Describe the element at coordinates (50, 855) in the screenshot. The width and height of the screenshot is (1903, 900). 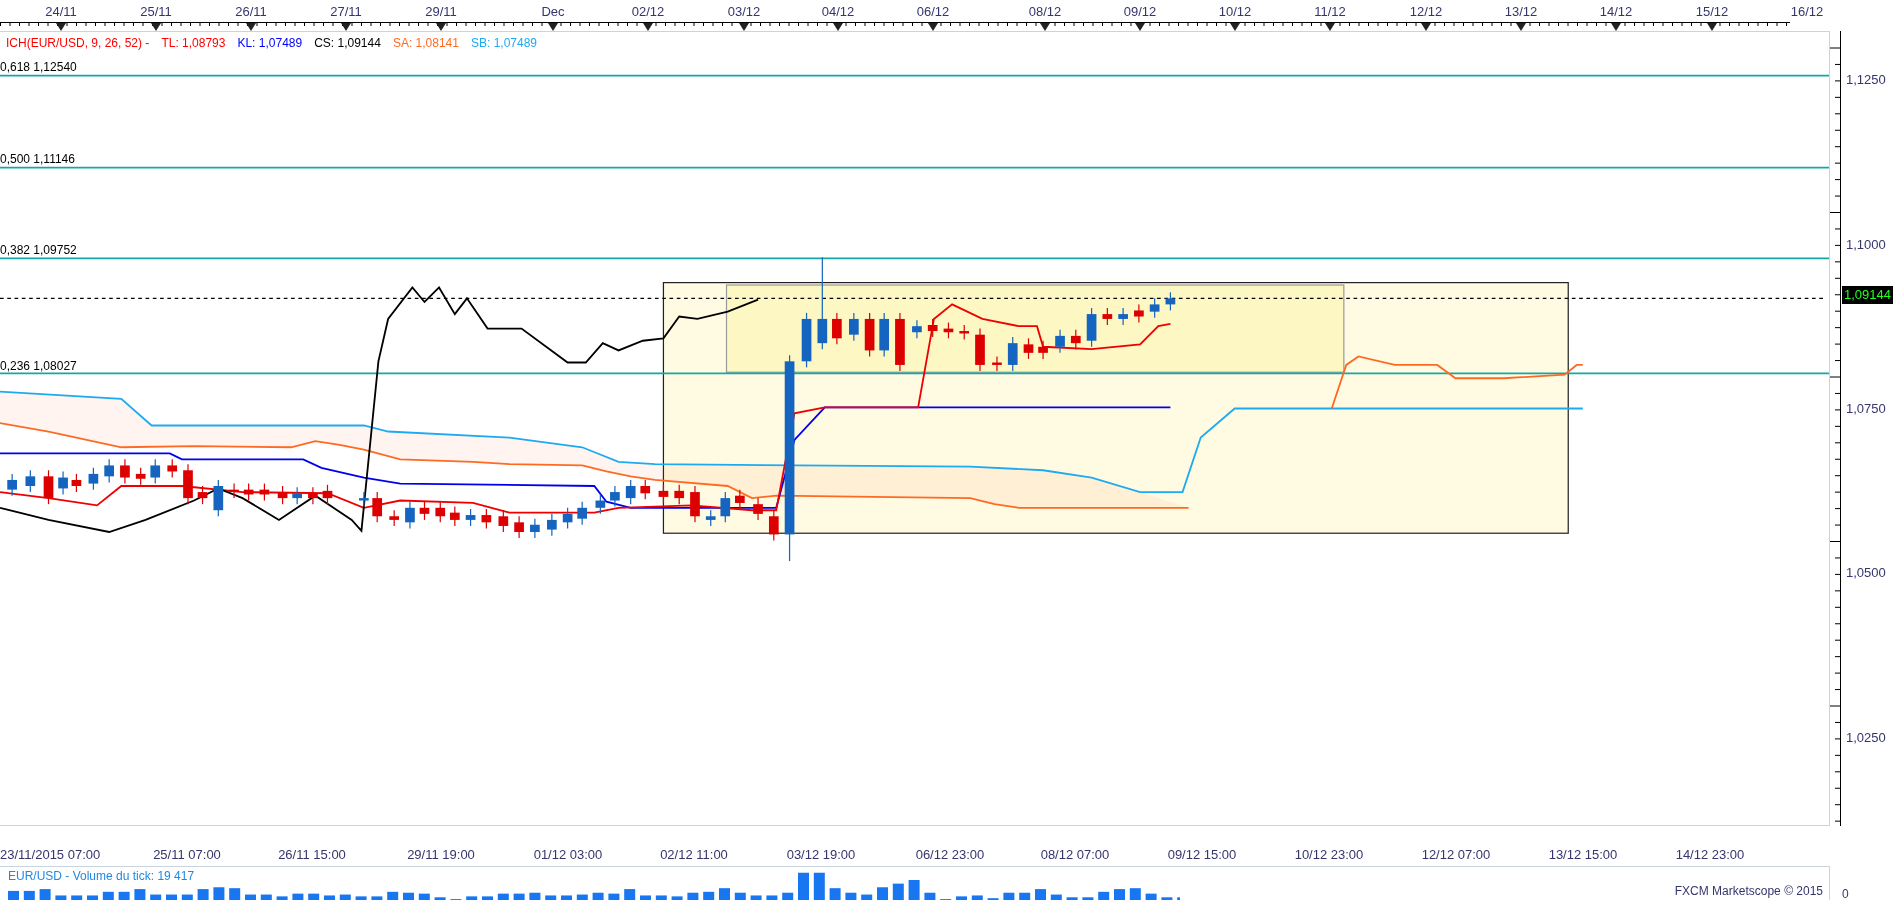
I see `time-label: 23/11/2015 07:00` at that location.